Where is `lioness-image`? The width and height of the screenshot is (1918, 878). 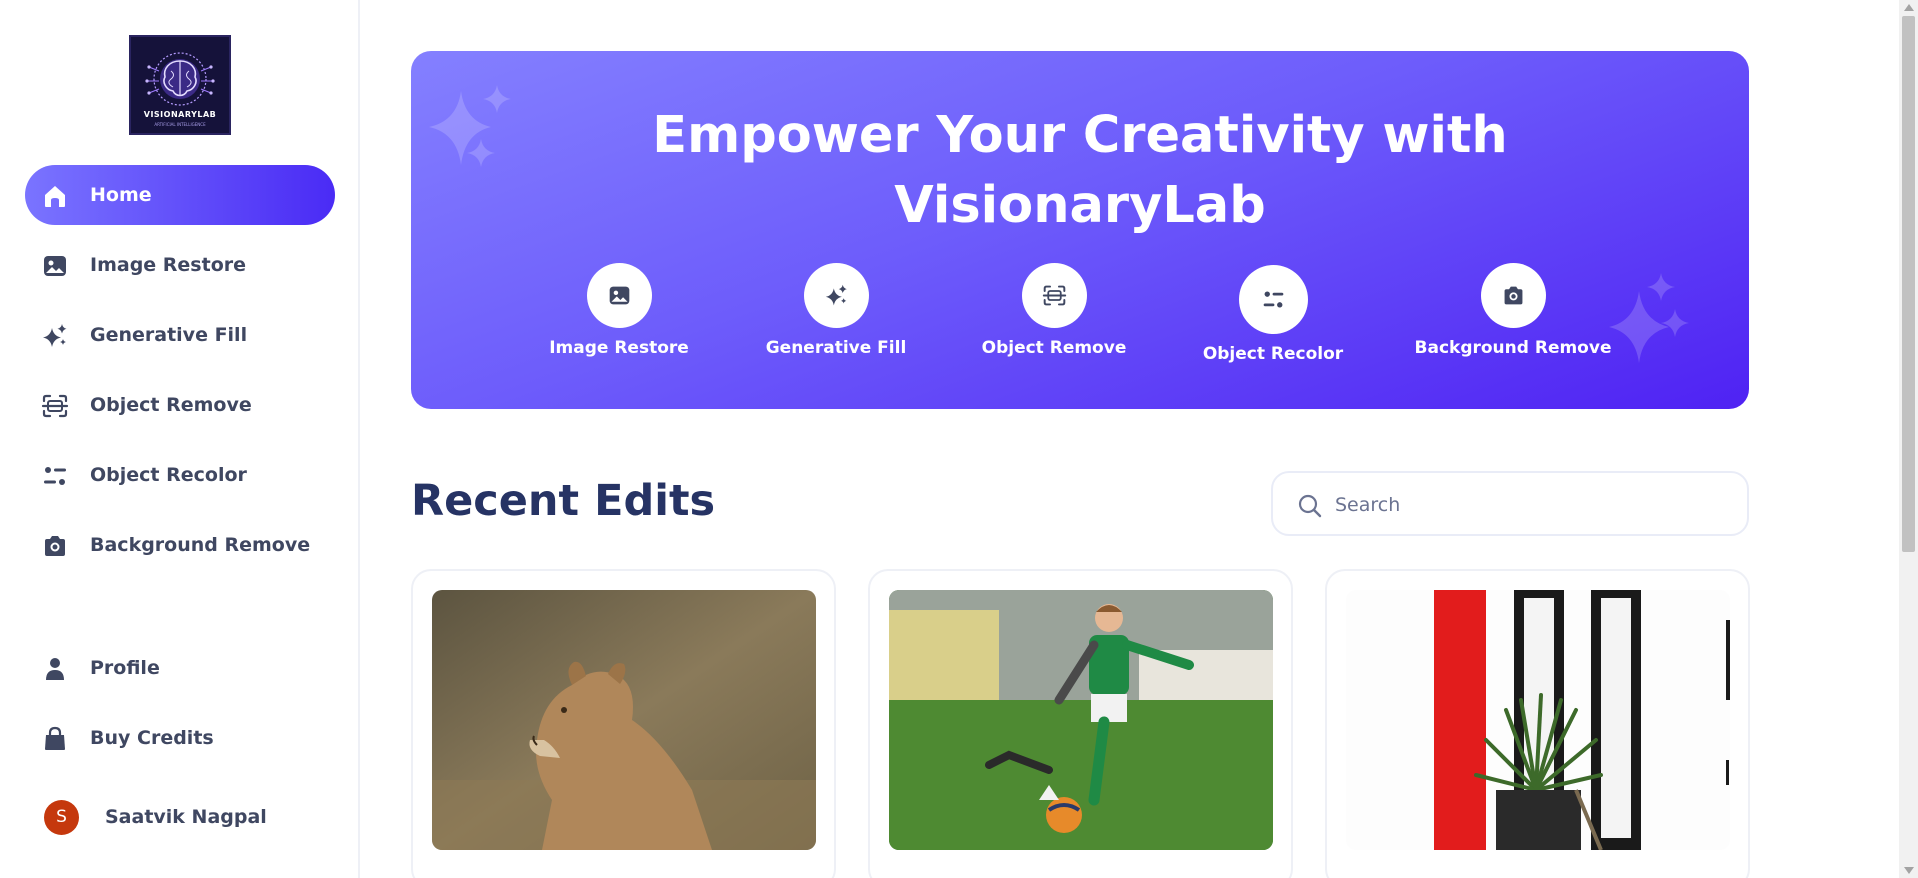
lioness-image is located at coordinates (624, 720).